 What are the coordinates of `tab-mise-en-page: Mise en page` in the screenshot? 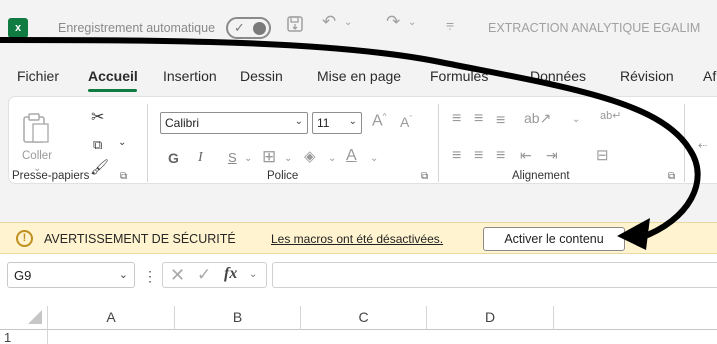 It's located at (359, 76).